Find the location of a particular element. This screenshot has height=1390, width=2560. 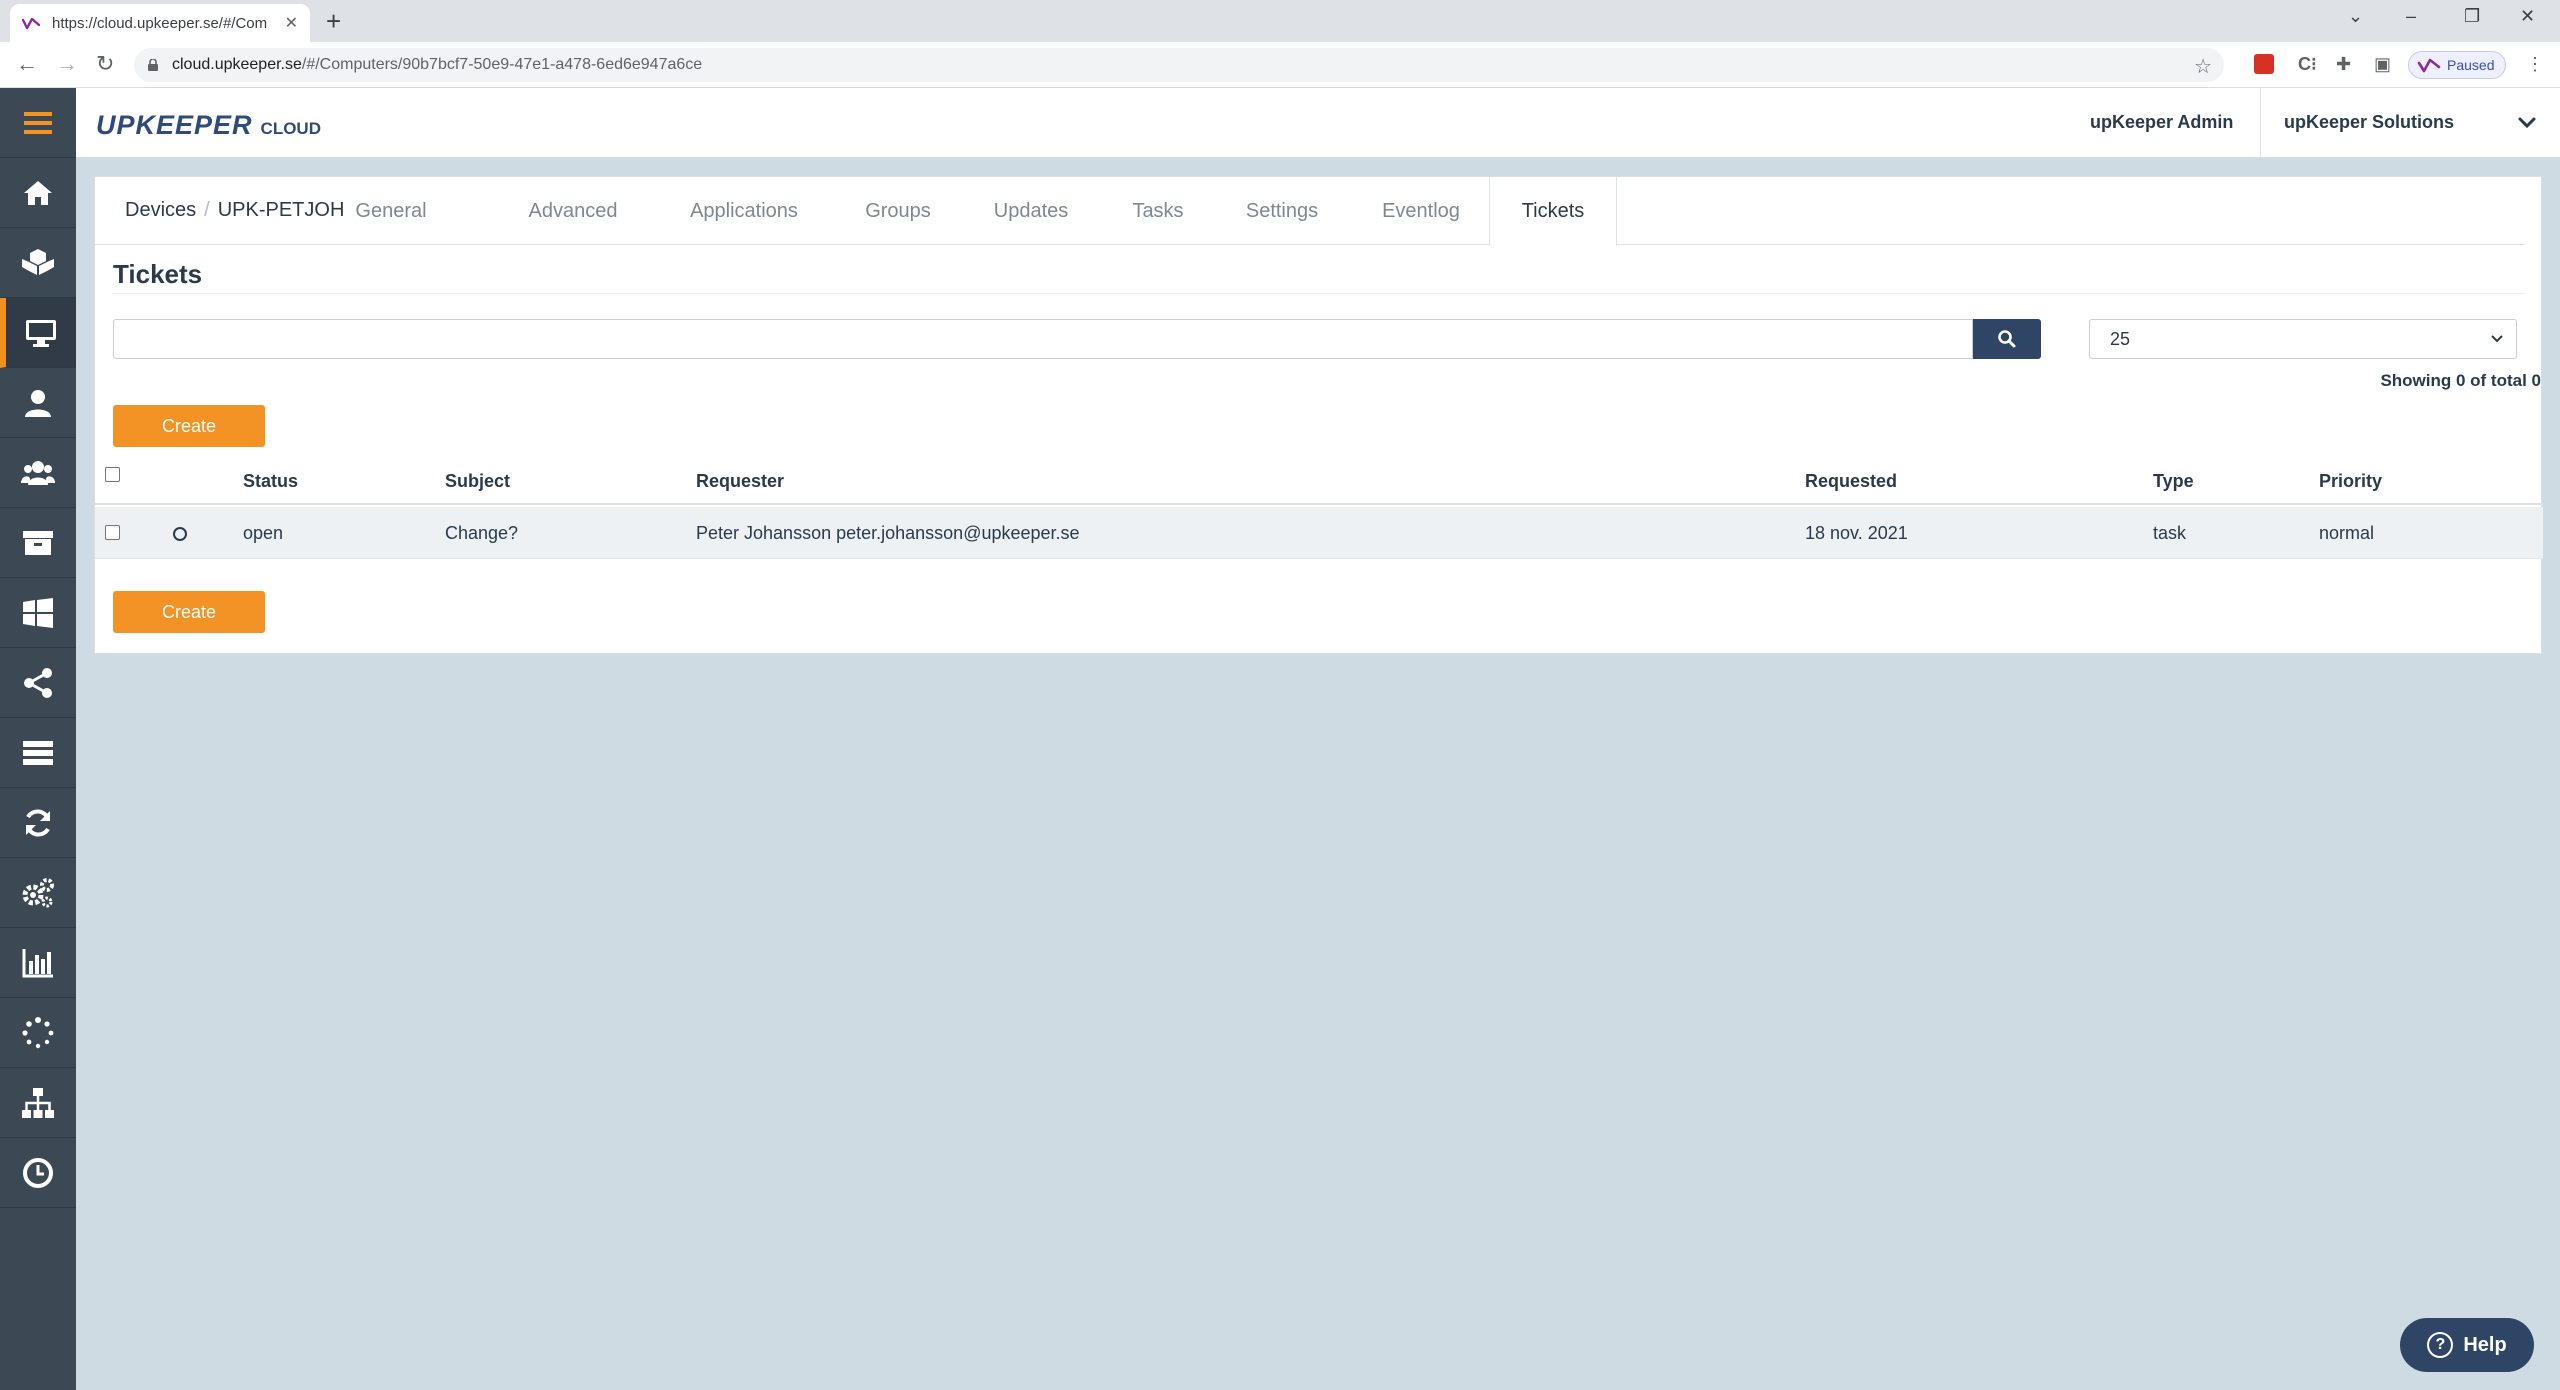

page-size-value: 25 is located at coordinates (2120, 338).